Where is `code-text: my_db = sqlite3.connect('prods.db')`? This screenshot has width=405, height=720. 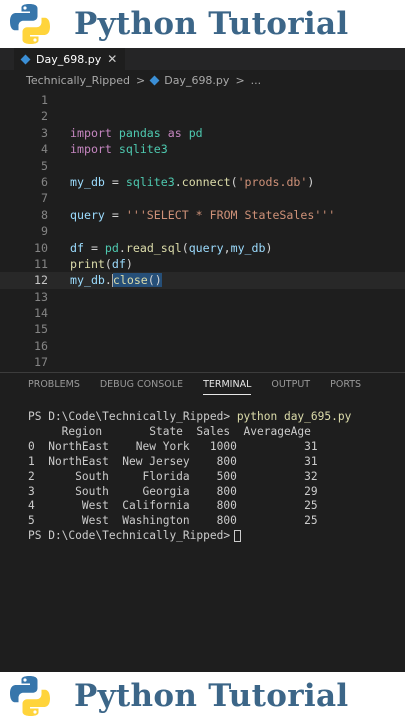
code-text: my_db = sqlite3.connect('prods.db') is located at coordinates (192, 181).